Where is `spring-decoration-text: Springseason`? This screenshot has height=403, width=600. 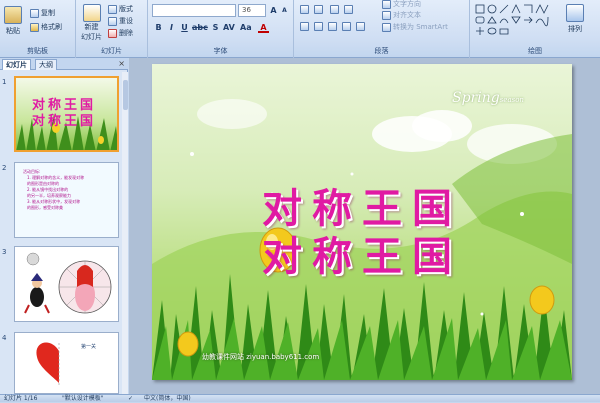 spring-decoration-text: Springseason is located at coordinates (488, 98).